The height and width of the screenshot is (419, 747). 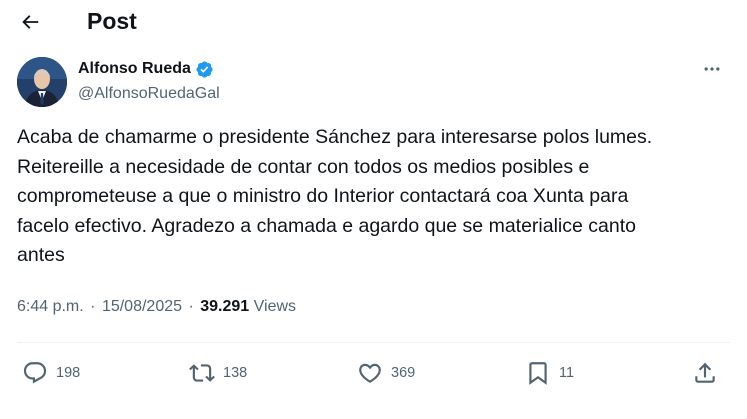 I want to click on share-icon, so click(x=705, y=372).